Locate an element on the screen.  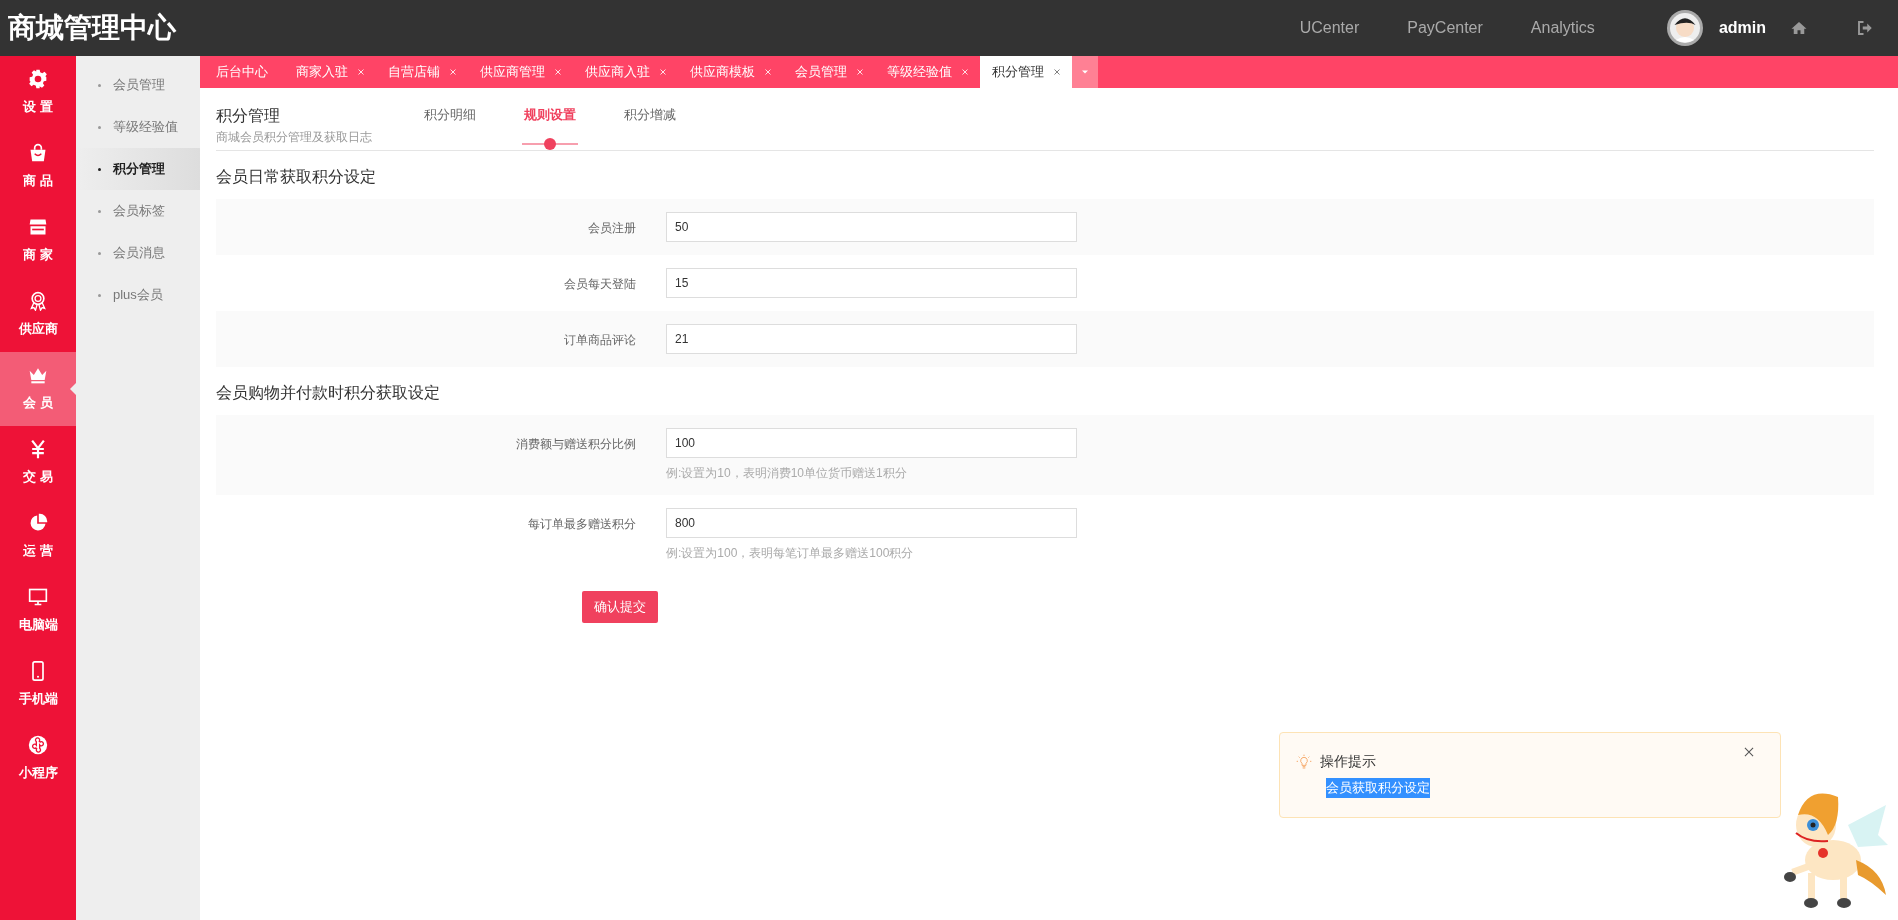
field-label: 订单商品评论 is located at coordinates (600, 340).